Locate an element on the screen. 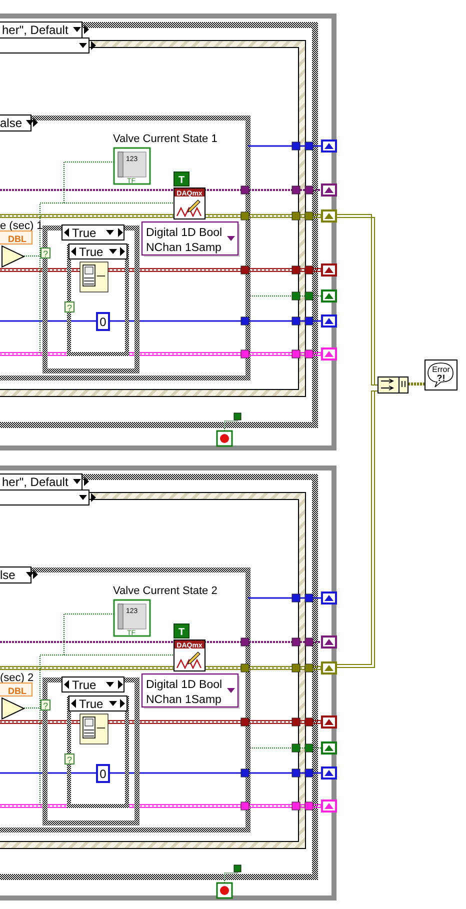 This screenshot has width=466, height=909. iteration-terminal is located at coordinates (238, 868).